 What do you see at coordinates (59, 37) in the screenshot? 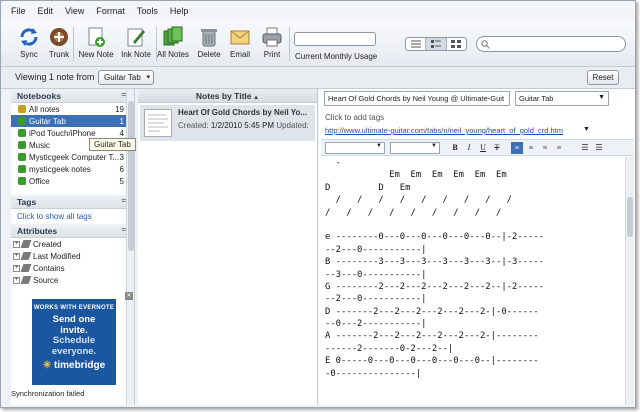
I see `trunk-icon` at bounding box center [59, 37].